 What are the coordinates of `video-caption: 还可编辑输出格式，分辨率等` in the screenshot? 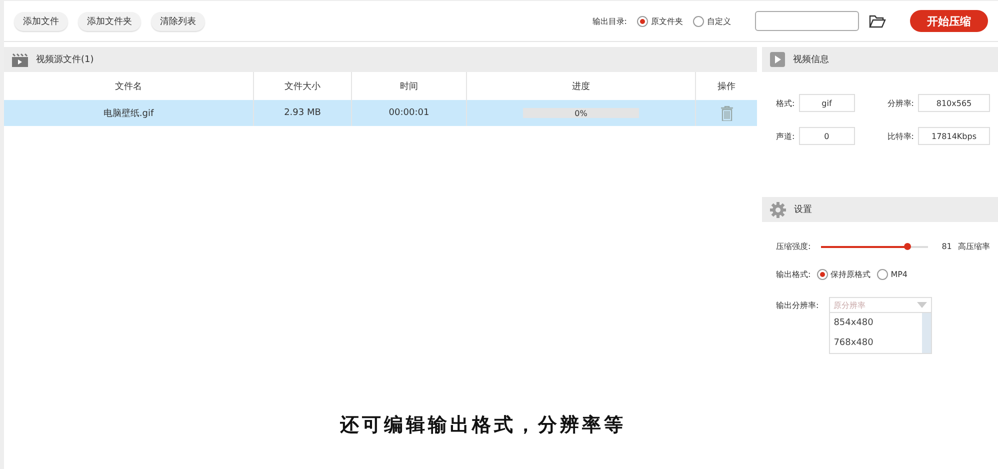 It's located at (483, 425).